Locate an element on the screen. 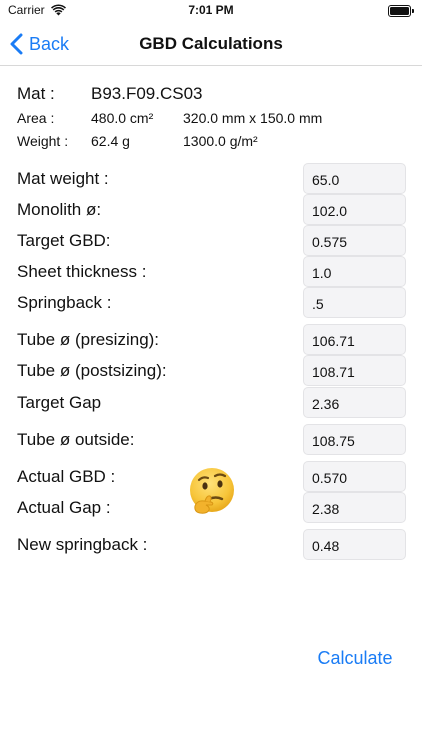  navigation-bar: Back GBD Calculations is located at coordinates (211, 44).